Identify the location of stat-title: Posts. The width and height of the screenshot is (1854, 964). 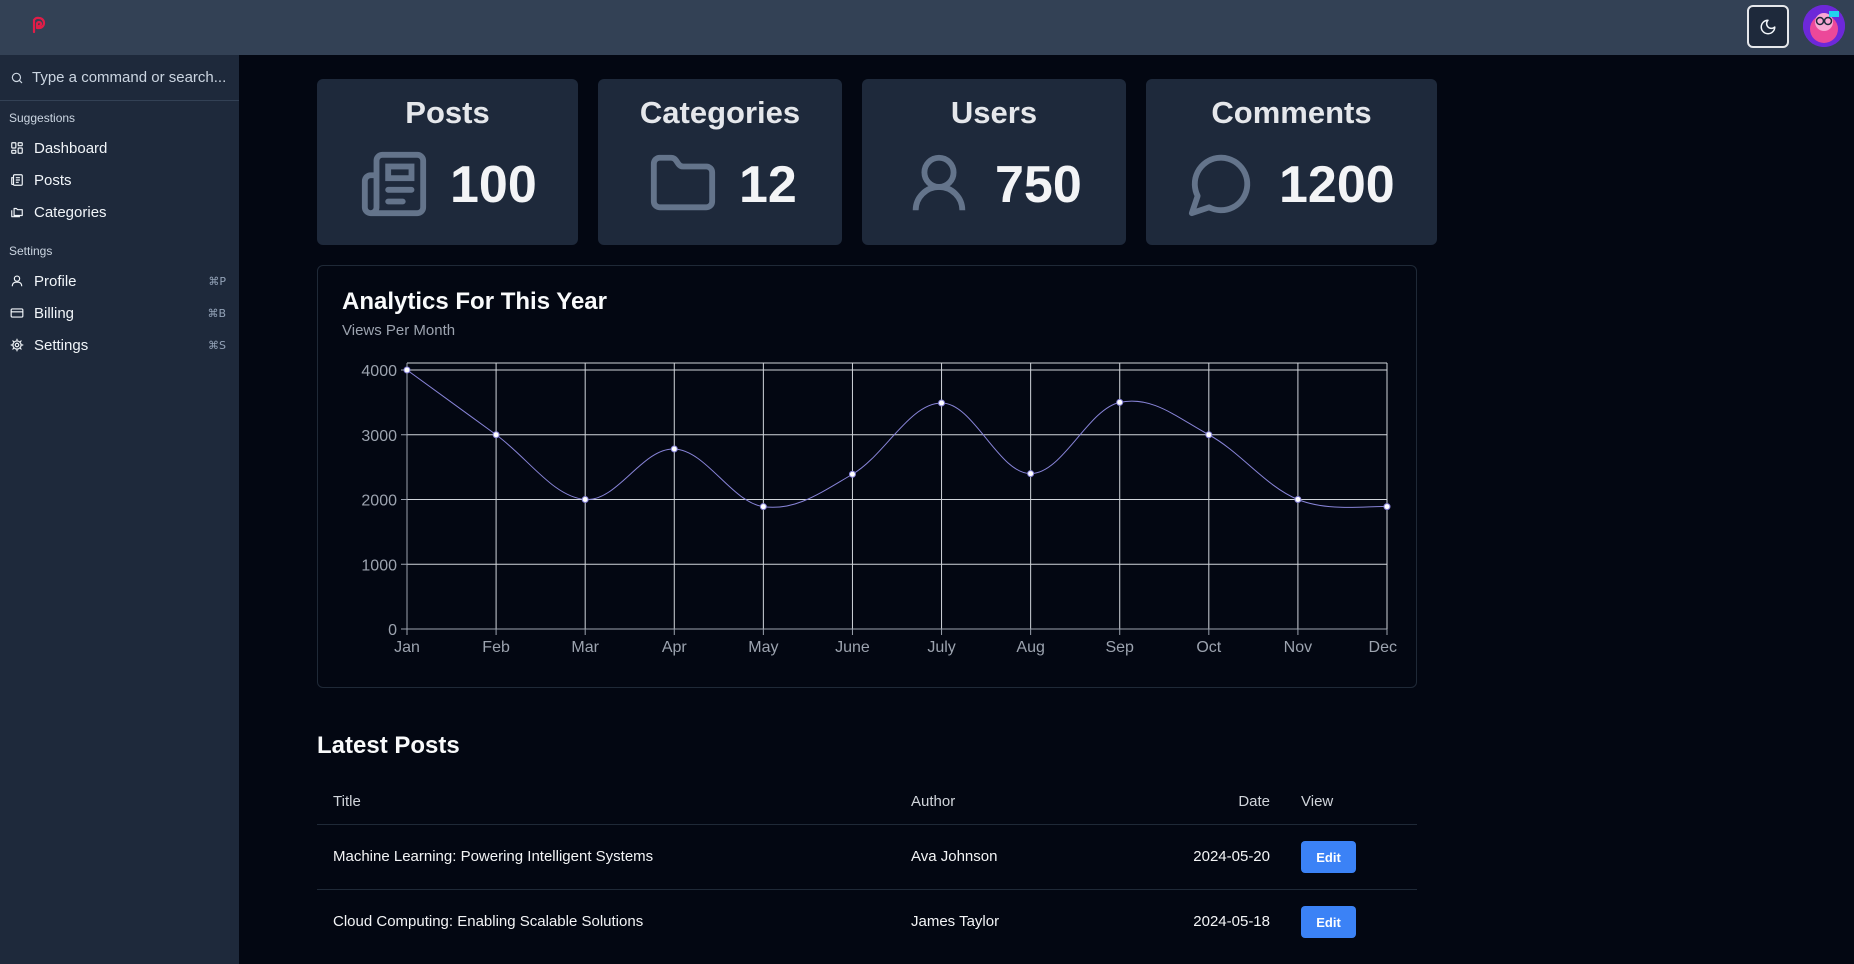
(447, 112).